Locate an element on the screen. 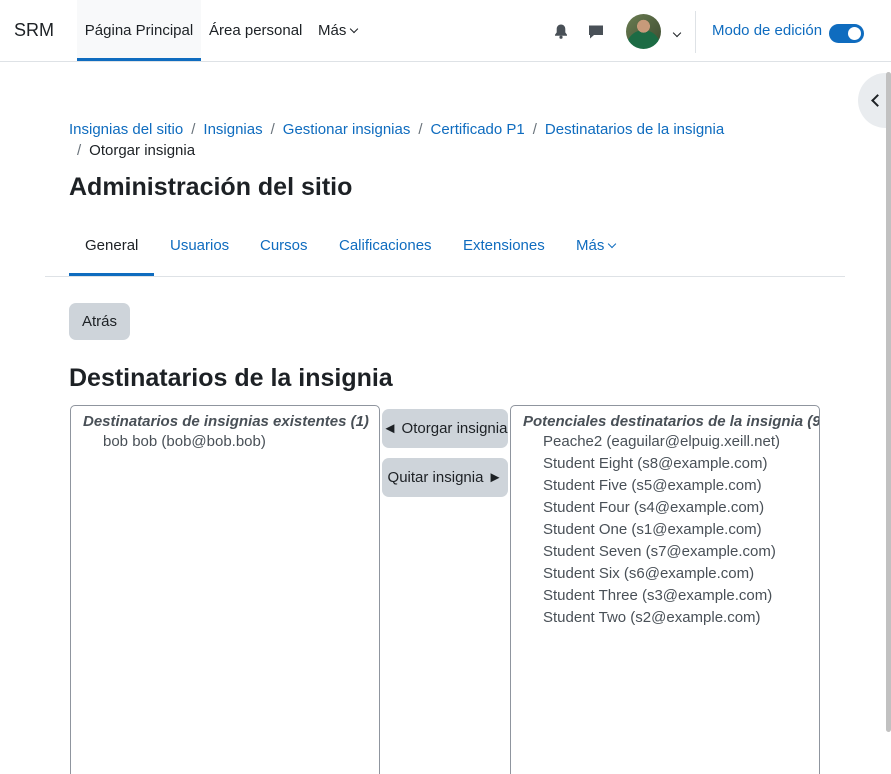 Image resolution: width=891 pixels, height=774 pixels. user-menu-chevron-icon is located at coordinates (675, 34).